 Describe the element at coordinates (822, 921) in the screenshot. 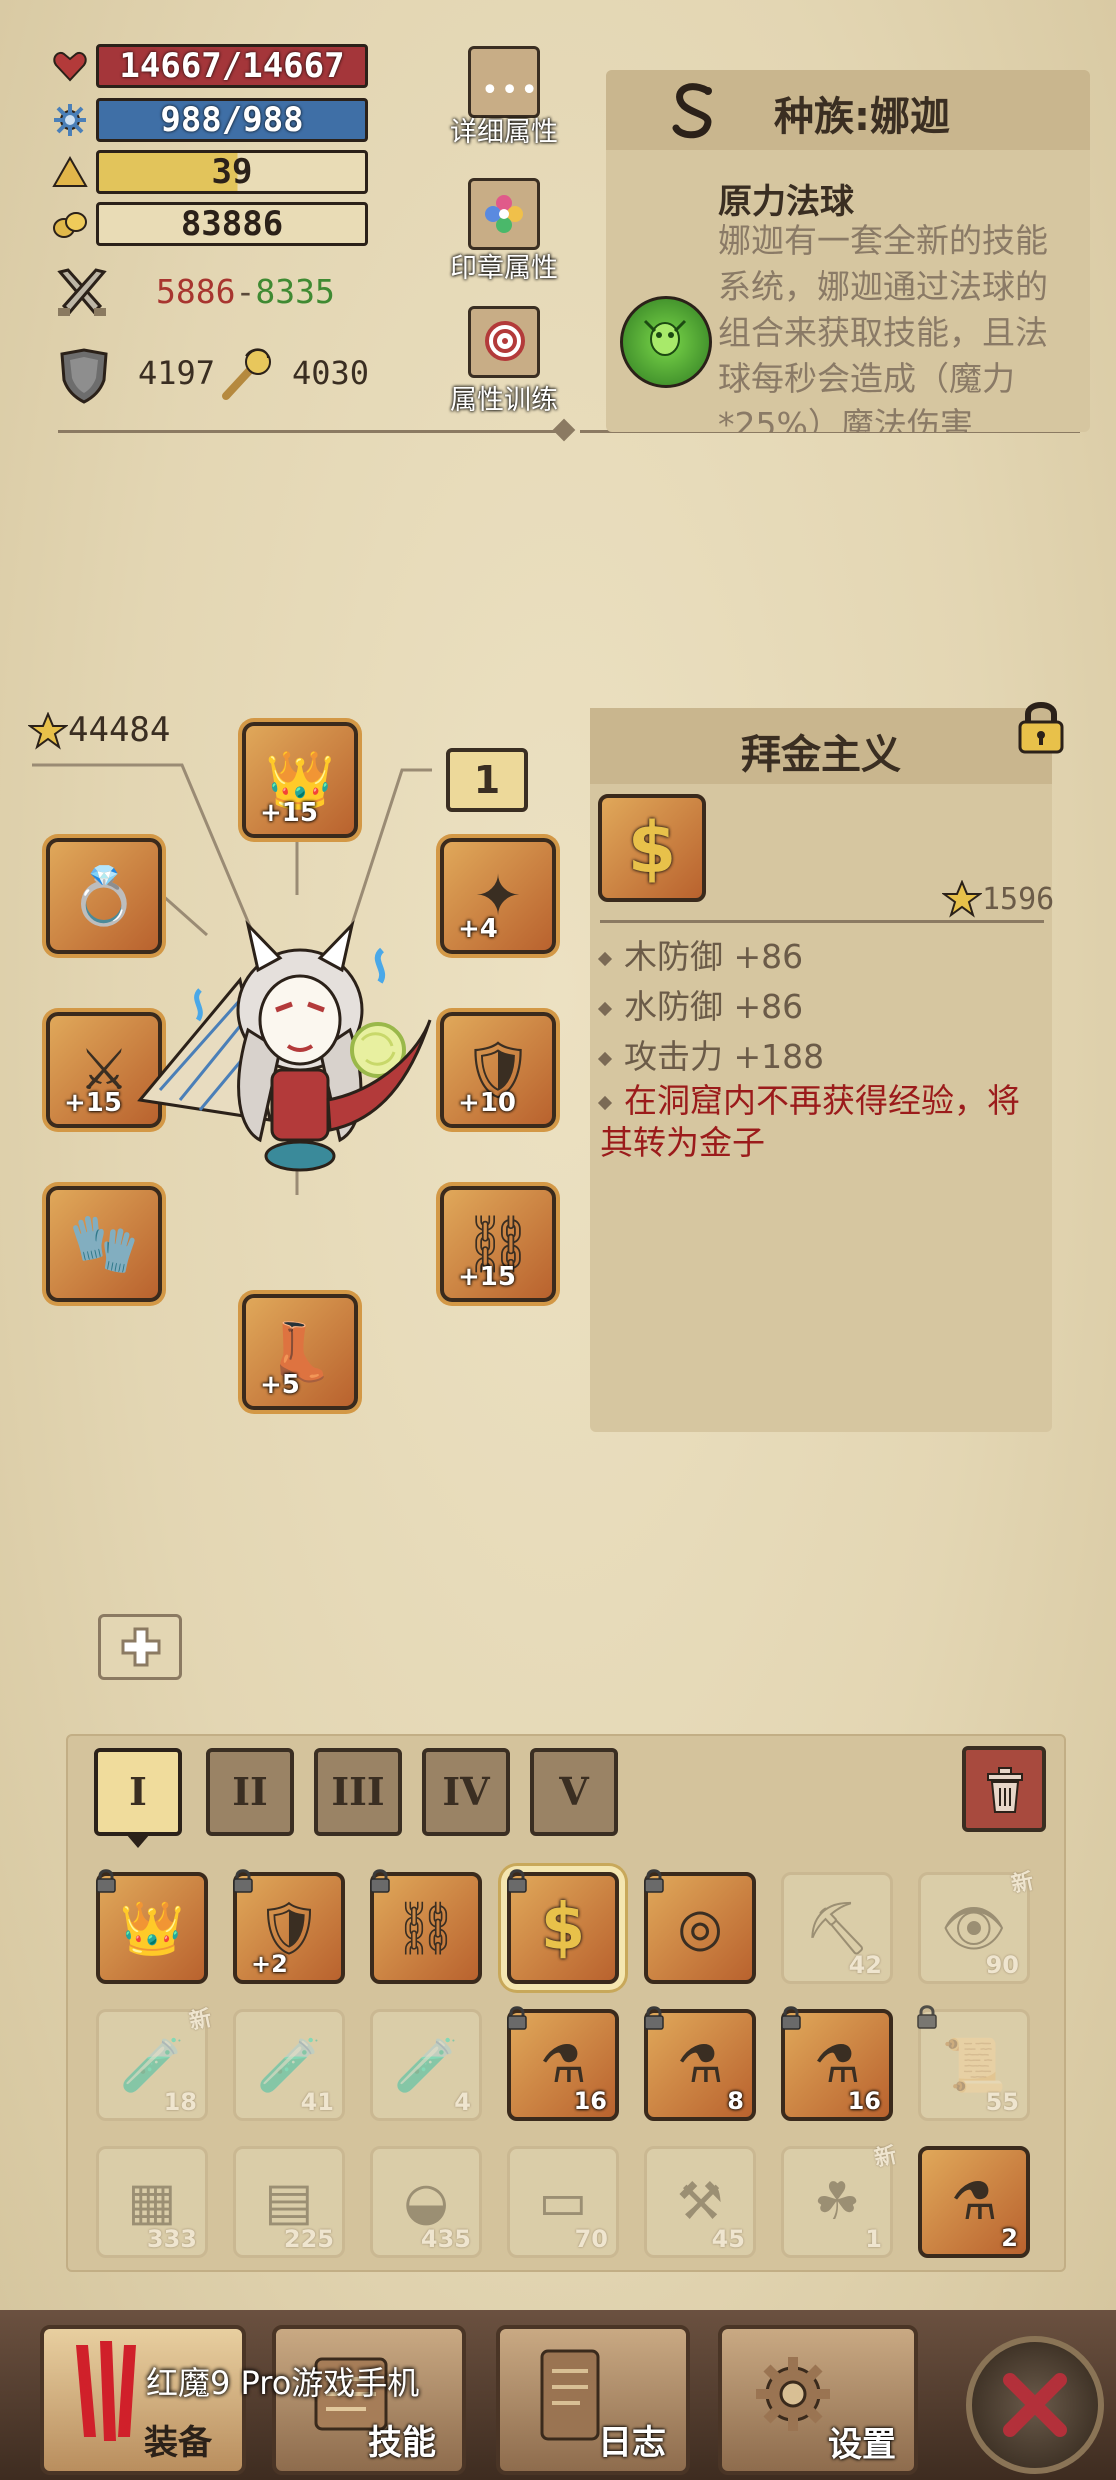

I see `item-divider` at that location.